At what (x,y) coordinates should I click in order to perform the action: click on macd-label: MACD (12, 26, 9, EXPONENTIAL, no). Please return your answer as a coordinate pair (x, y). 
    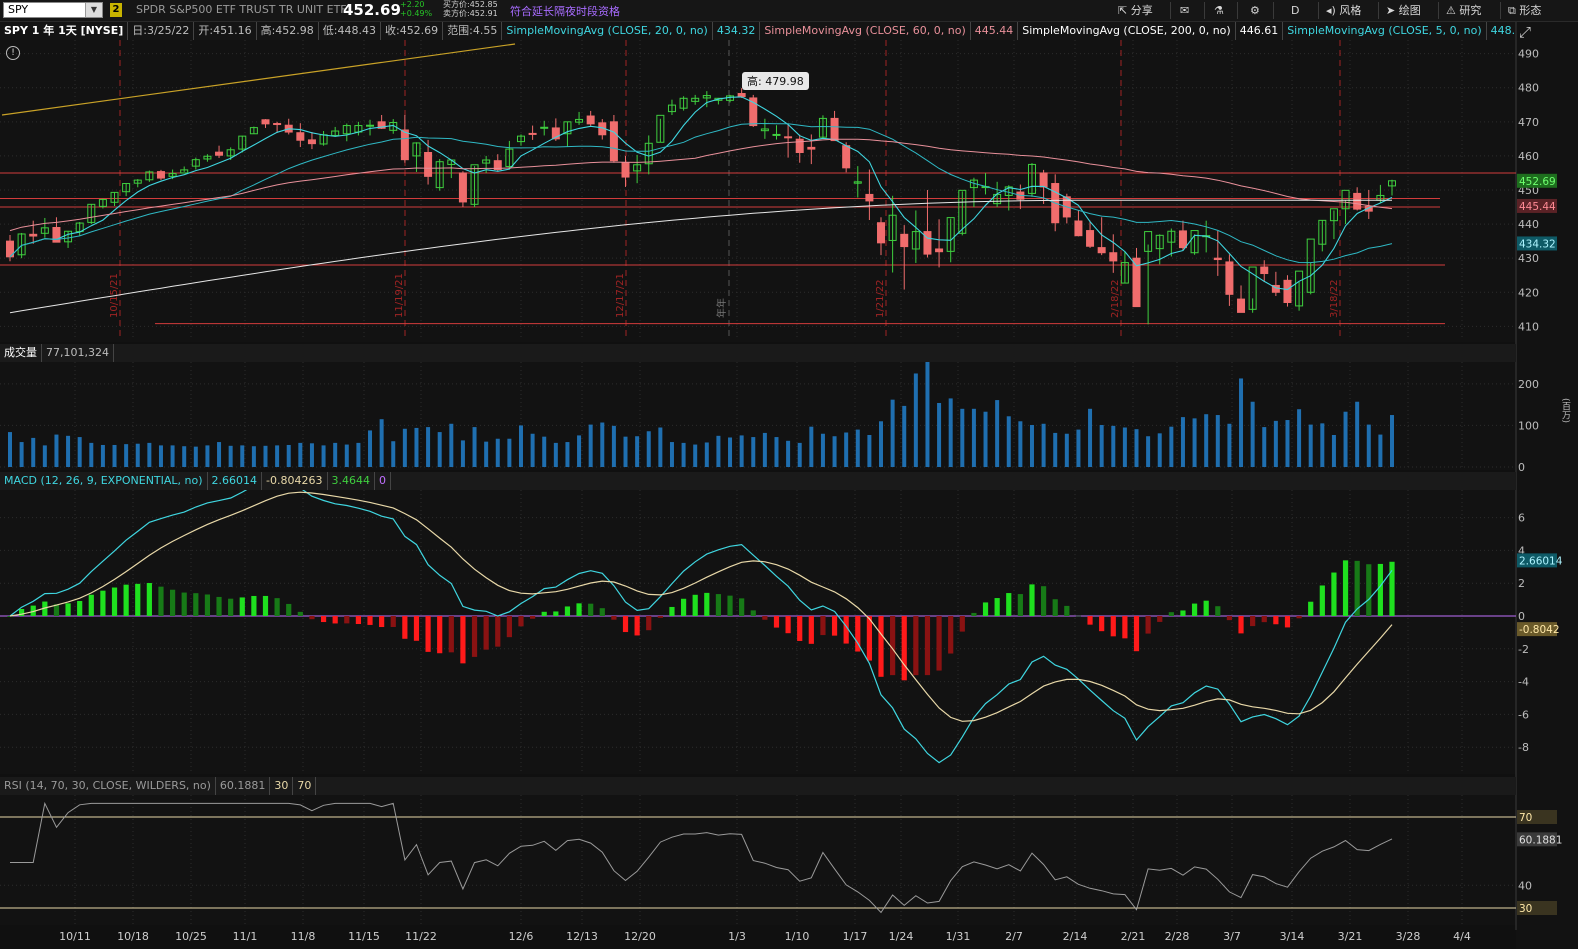
    Looking at the image, I should click on (104, 481).